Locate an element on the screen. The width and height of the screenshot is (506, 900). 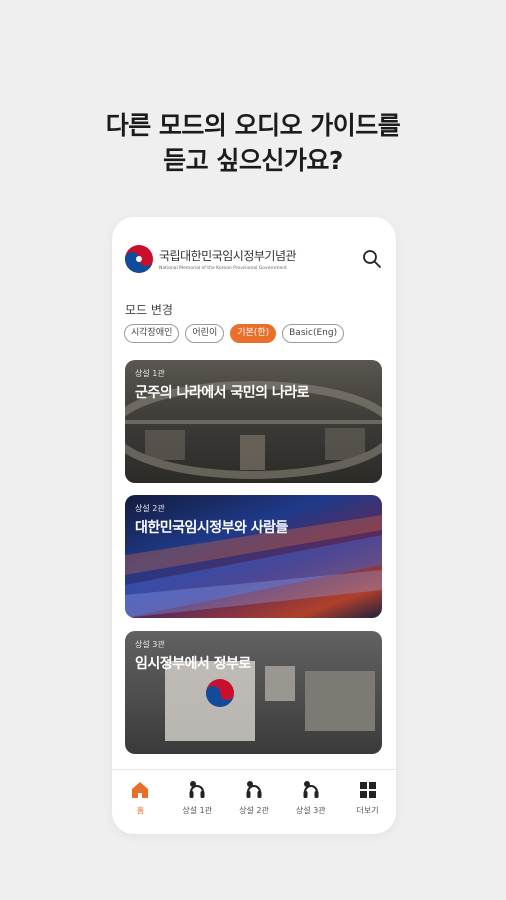
grid-icon is located at coordinates (367, 790).